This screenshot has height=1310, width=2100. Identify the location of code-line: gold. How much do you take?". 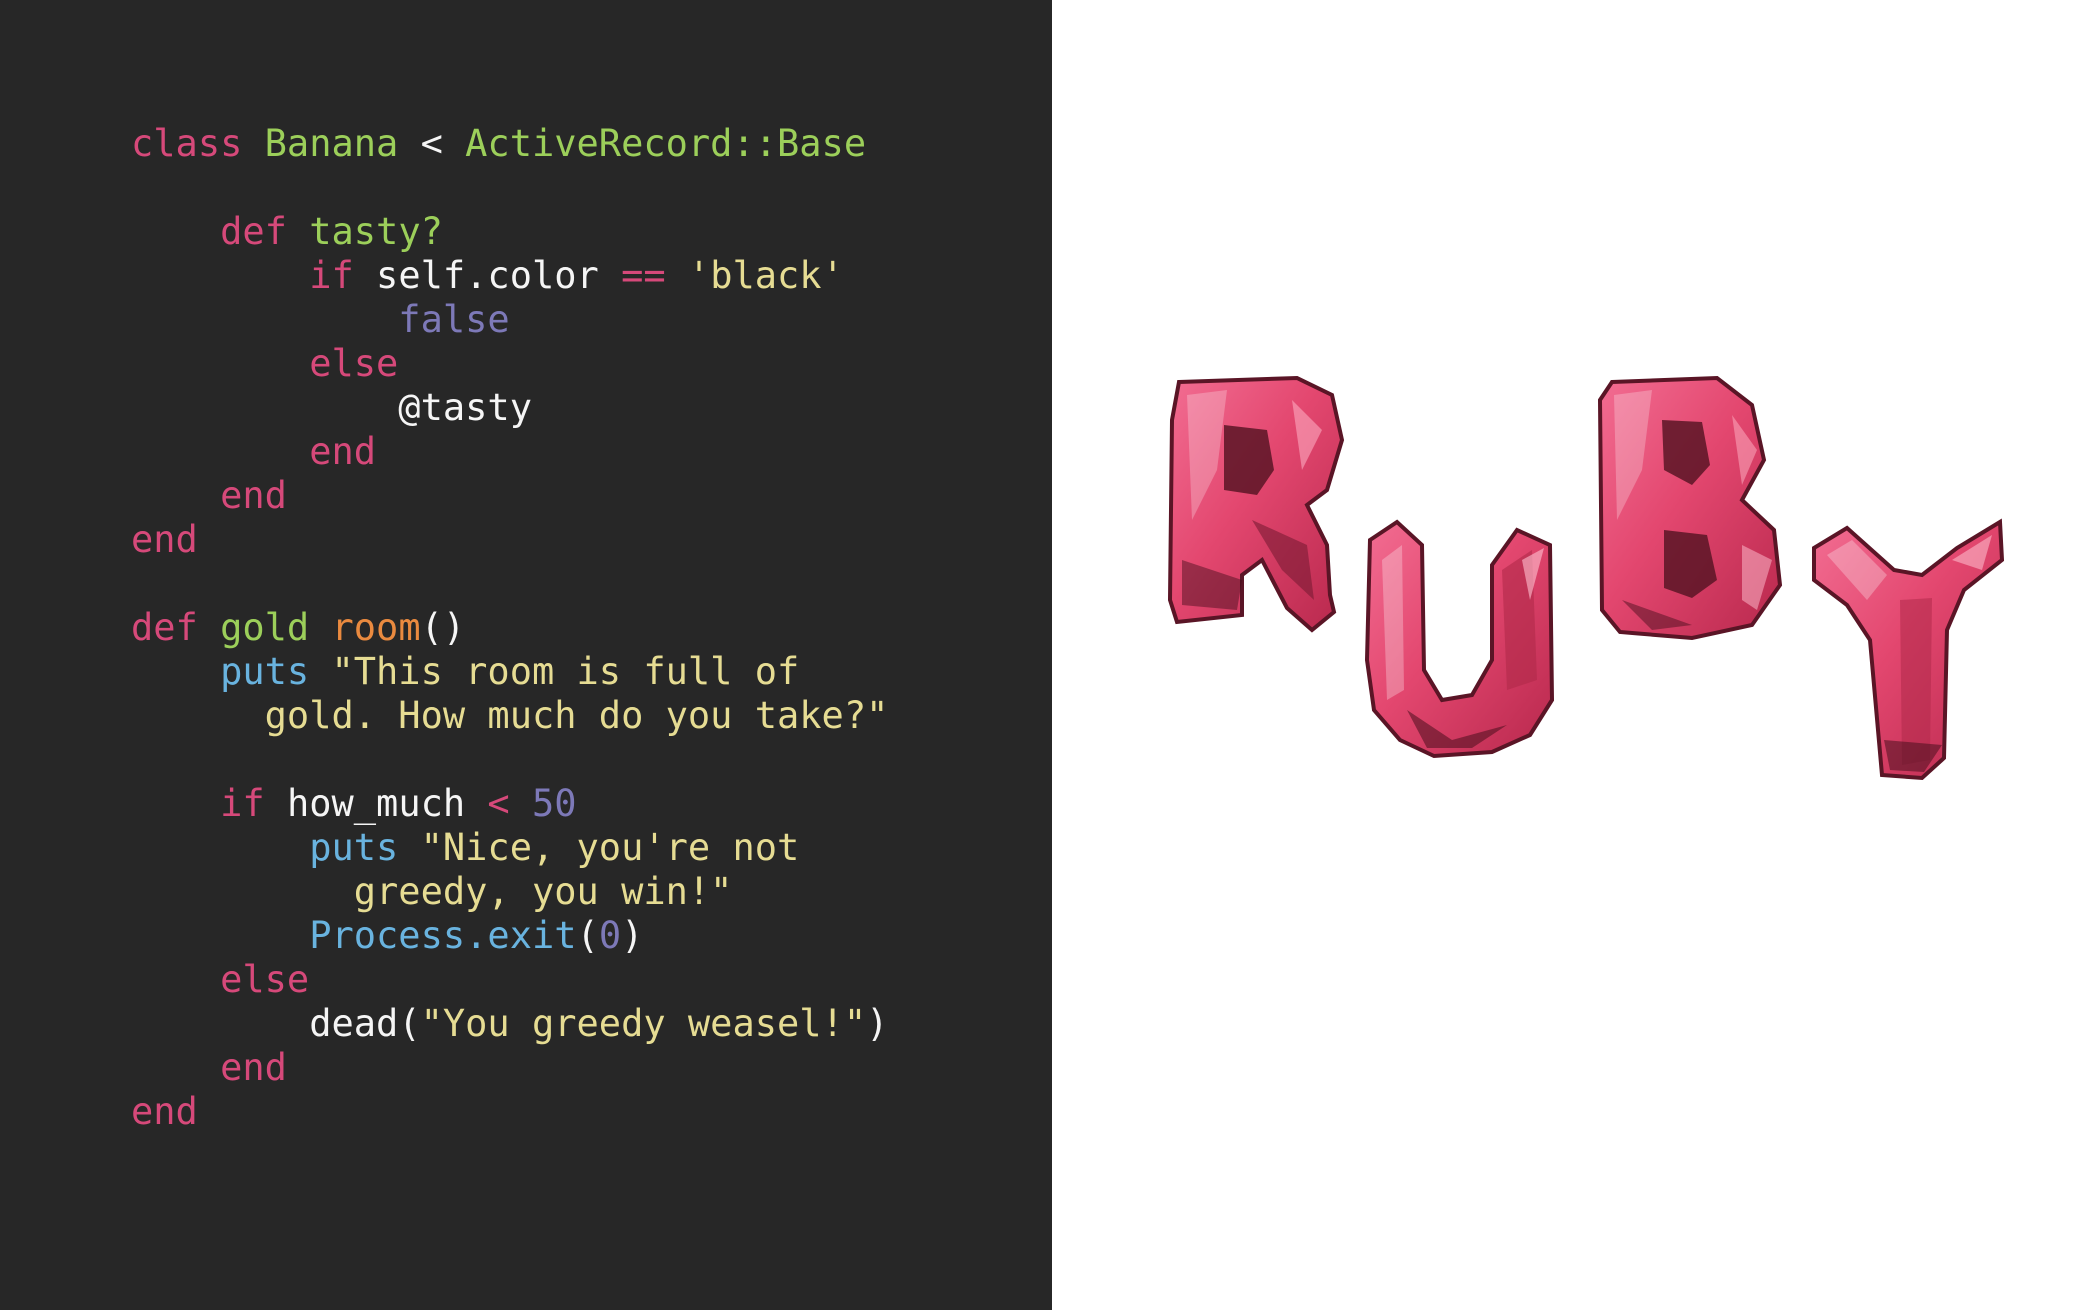
(510, 716).